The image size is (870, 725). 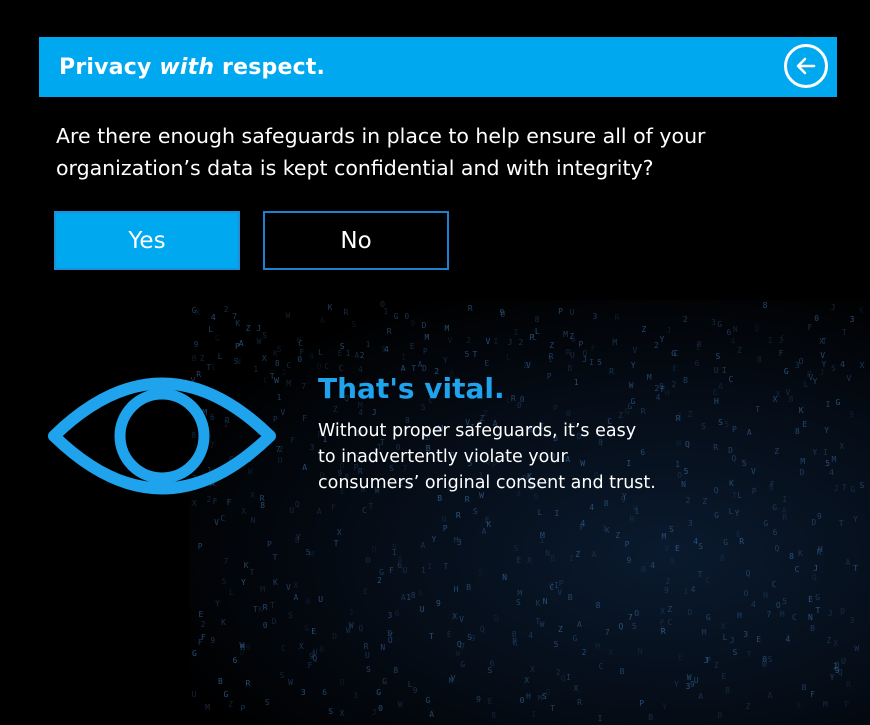 I want to click on no-button: No, so click(x=356, y=240).